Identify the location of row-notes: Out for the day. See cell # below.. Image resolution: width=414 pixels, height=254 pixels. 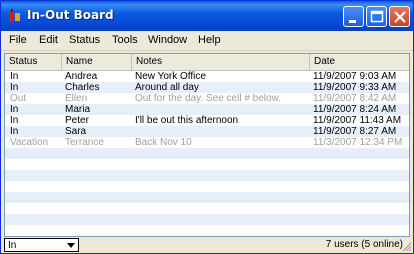
(208, 98).